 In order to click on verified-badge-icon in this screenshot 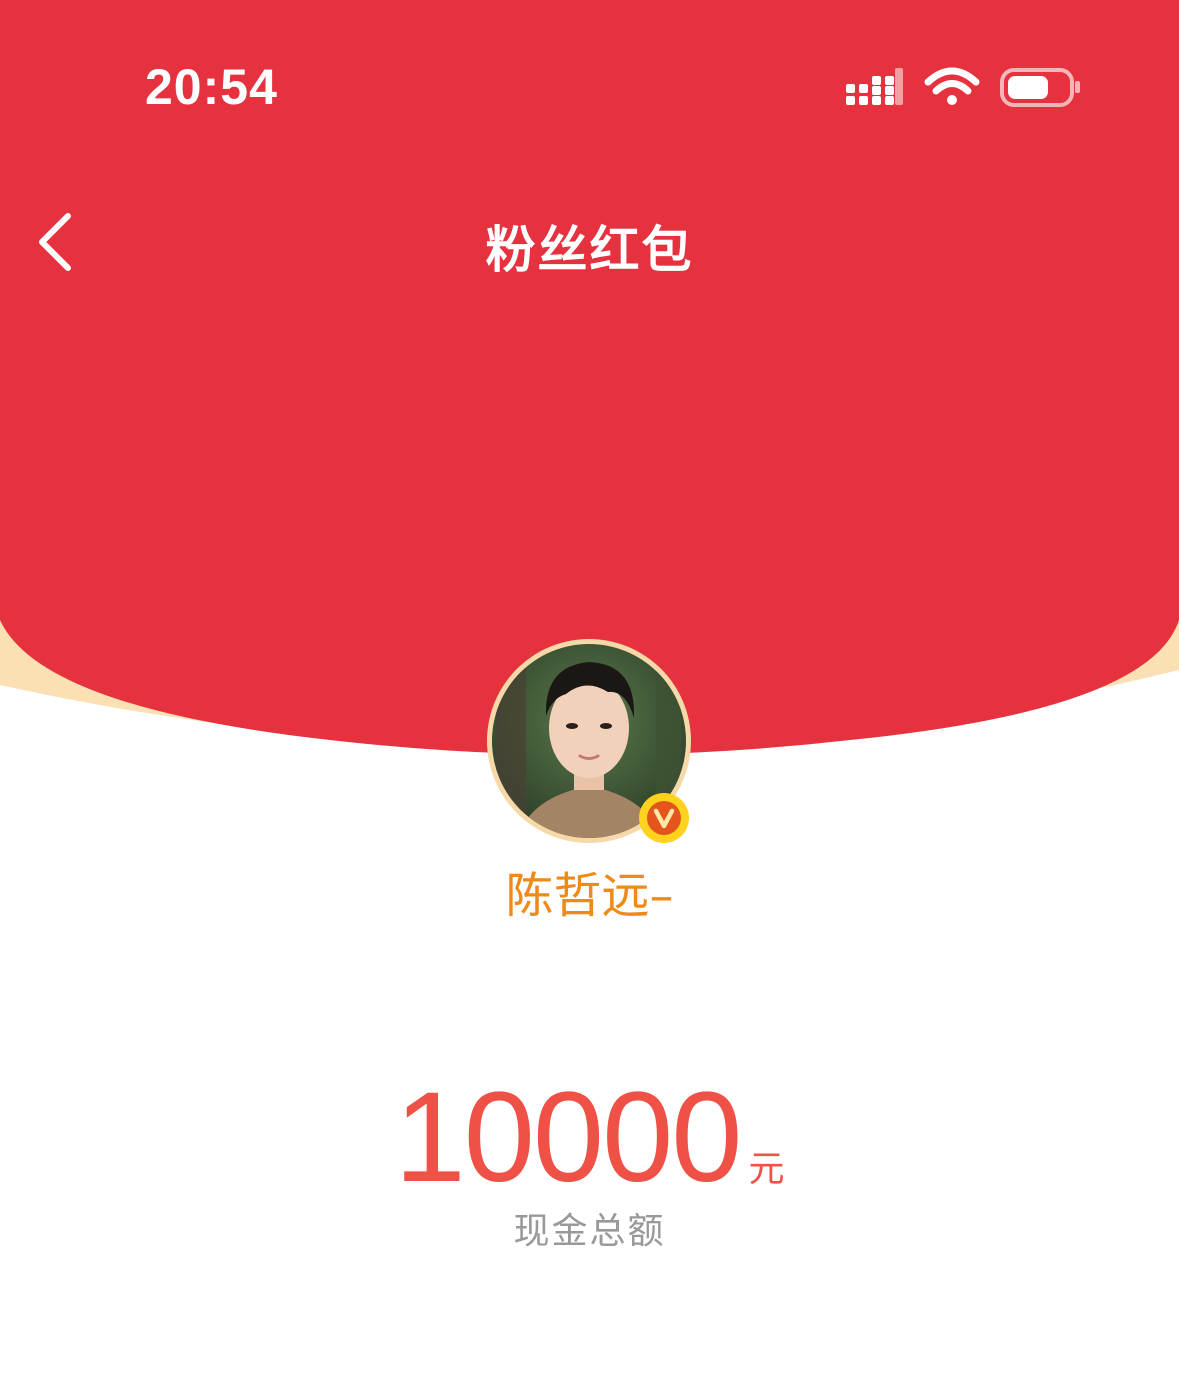, I will do `click(664, 818)`.